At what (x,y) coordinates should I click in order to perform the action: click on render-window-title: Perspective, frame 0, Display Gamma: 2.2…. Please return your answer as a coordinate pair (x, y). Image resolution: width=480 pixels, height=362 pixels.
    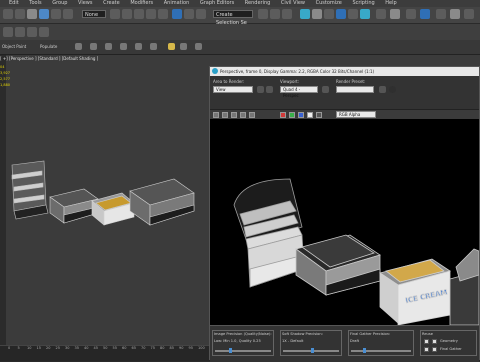
    Looking at the image, I should click on (344, 71).